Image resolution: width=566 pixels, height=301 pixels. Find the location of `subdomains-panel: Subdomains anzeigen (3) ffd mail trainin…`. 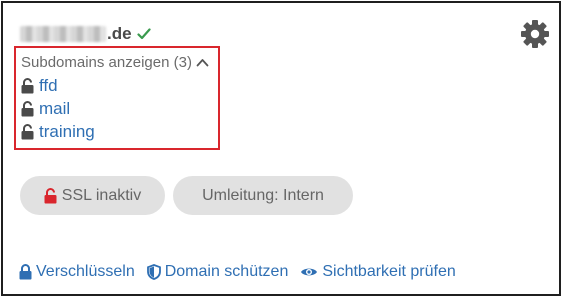

subdomains-panel: Subdomains anzeigen (3) ffd mail trainin… is located at coordinates (117, 98).